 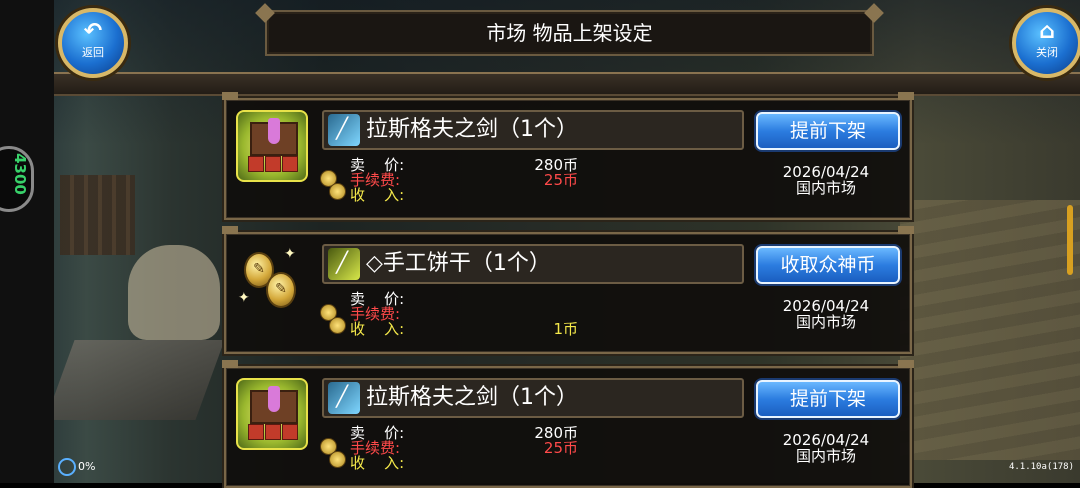 What do you see at coordinates (1041, 467) in the screenshot?
I see `version-text: 4.1.10a(178)` at bounding box center [1041, 467].